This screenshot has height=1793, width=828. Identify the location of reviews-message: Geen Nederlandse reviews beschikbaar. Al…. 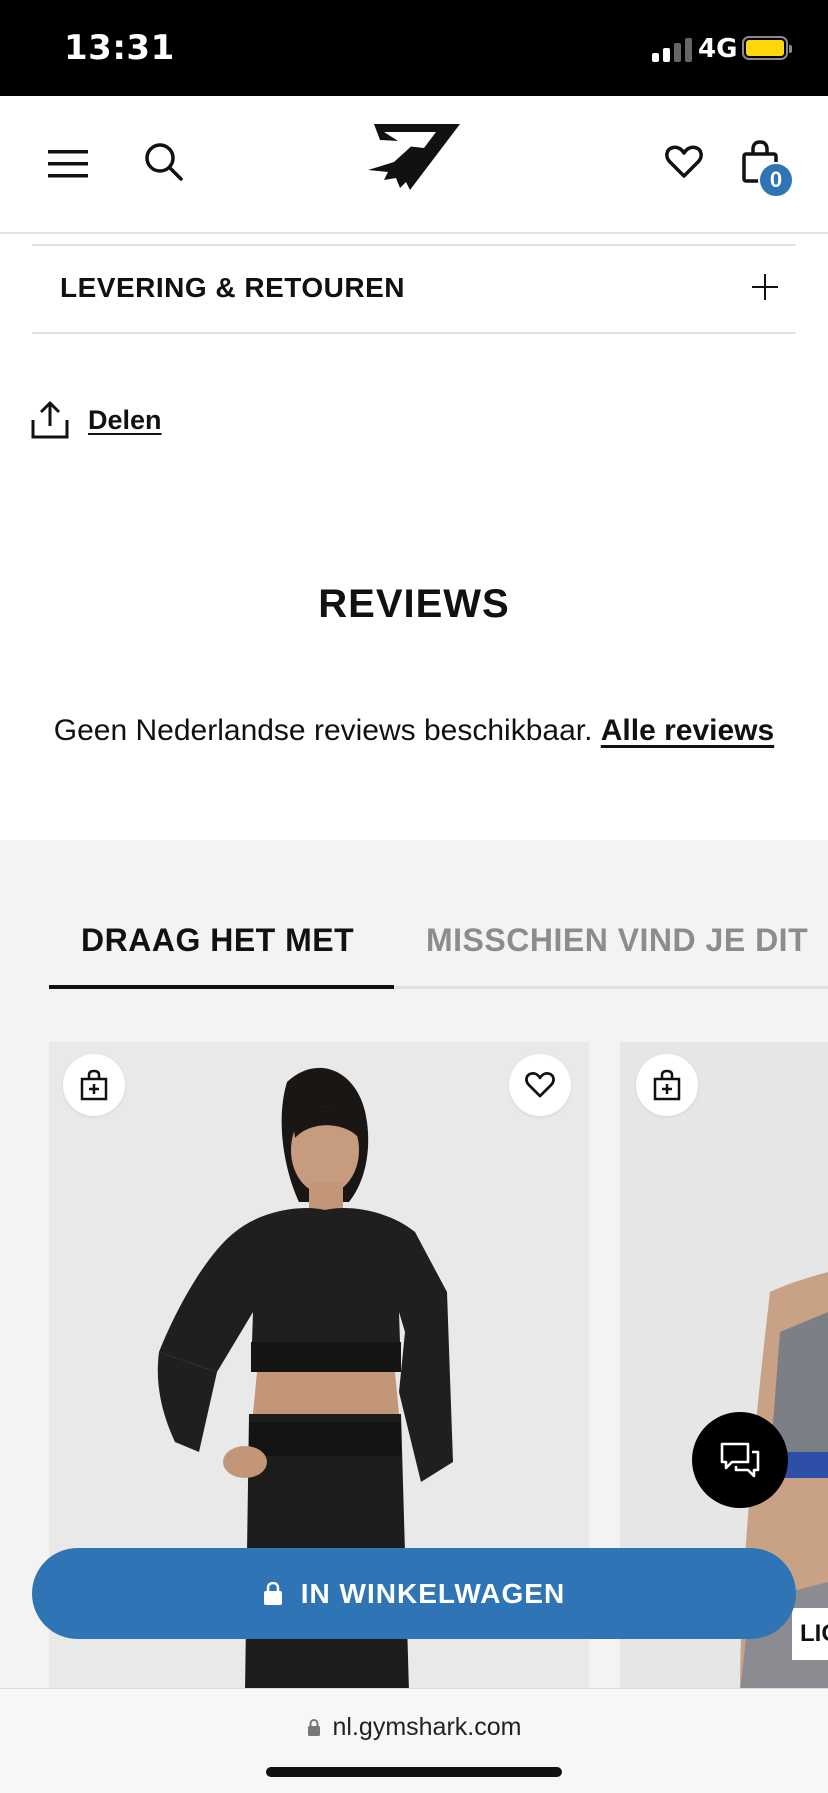
(414, 731).